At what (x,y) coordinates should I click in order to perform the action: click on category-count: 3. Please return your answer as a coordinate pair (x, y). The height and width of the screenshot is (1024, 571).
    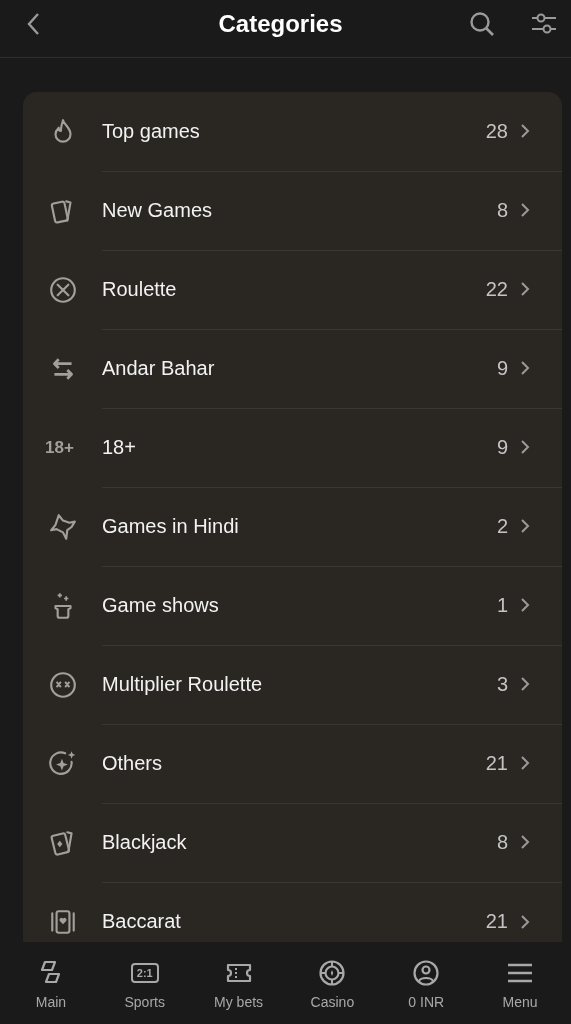
    Looking at the image, I should click on (502, 684).